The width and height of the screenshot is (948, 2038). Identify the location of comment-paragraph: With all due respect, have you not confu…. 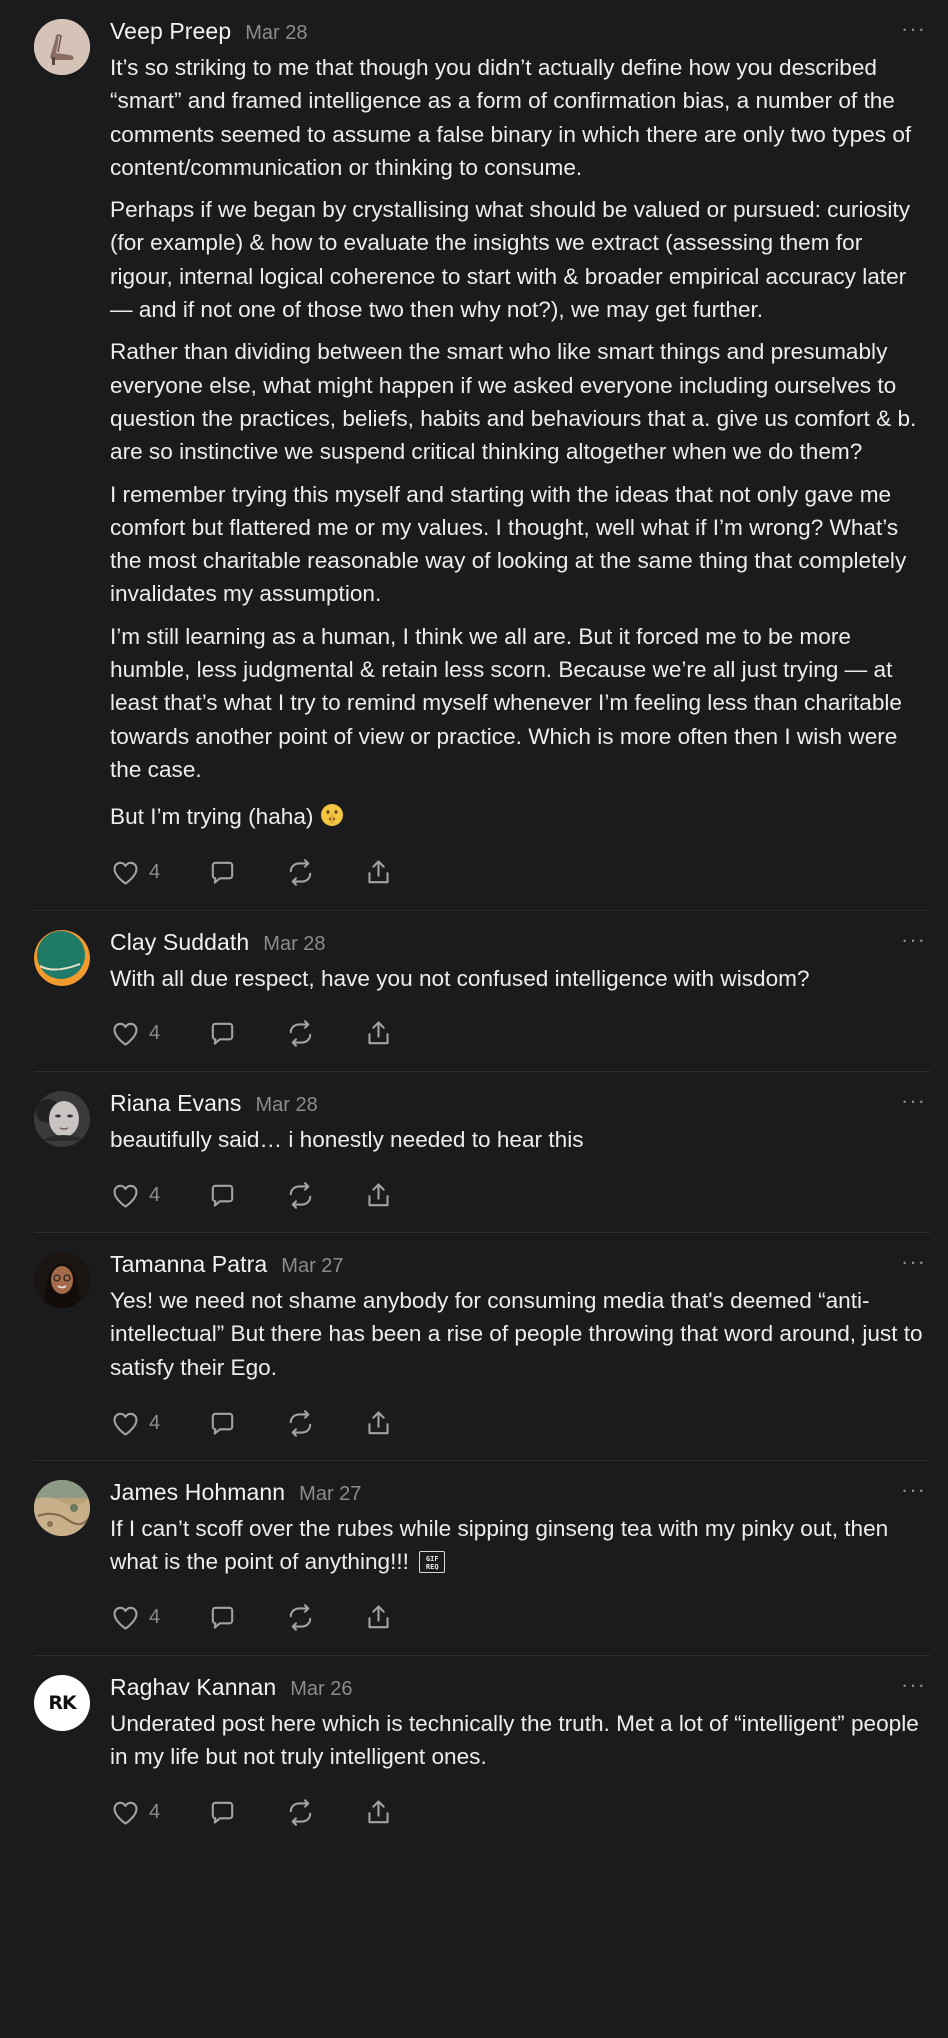
(460, 978).